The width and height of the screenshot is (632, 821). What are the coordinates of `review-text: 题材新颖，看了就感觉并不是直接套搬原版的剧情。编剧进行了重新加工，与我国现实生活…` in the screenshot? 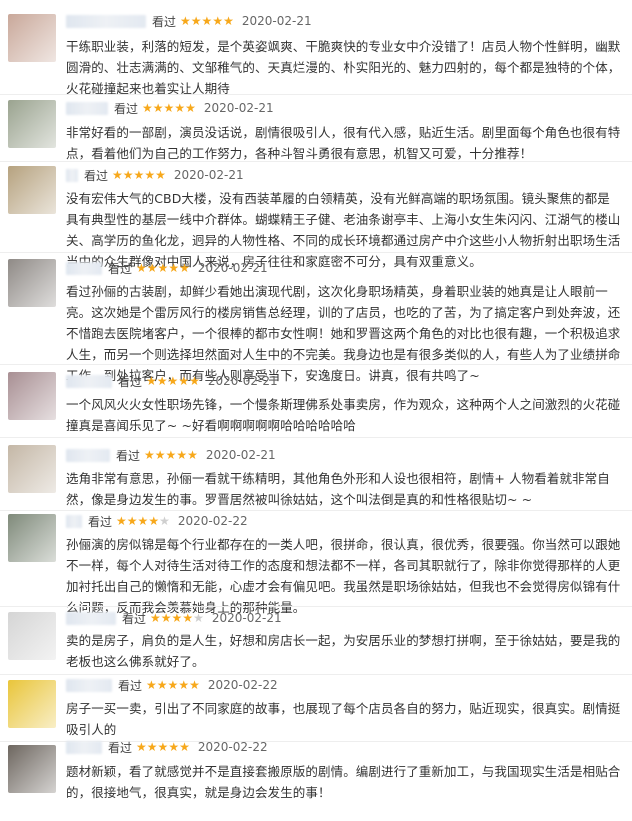 It's located at (343, 782).